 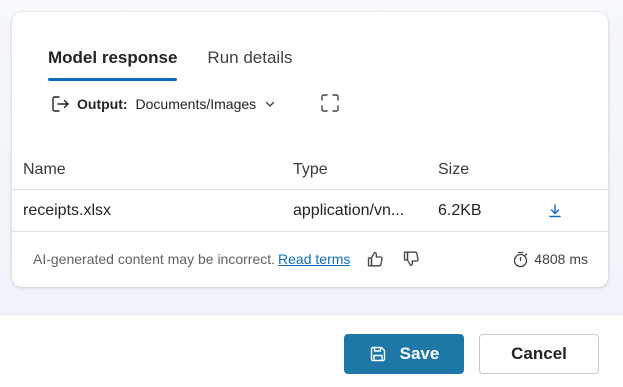 I want to click on ai-disclaimer: AI-generated content may be incorrect., so click(x=154, y=259).